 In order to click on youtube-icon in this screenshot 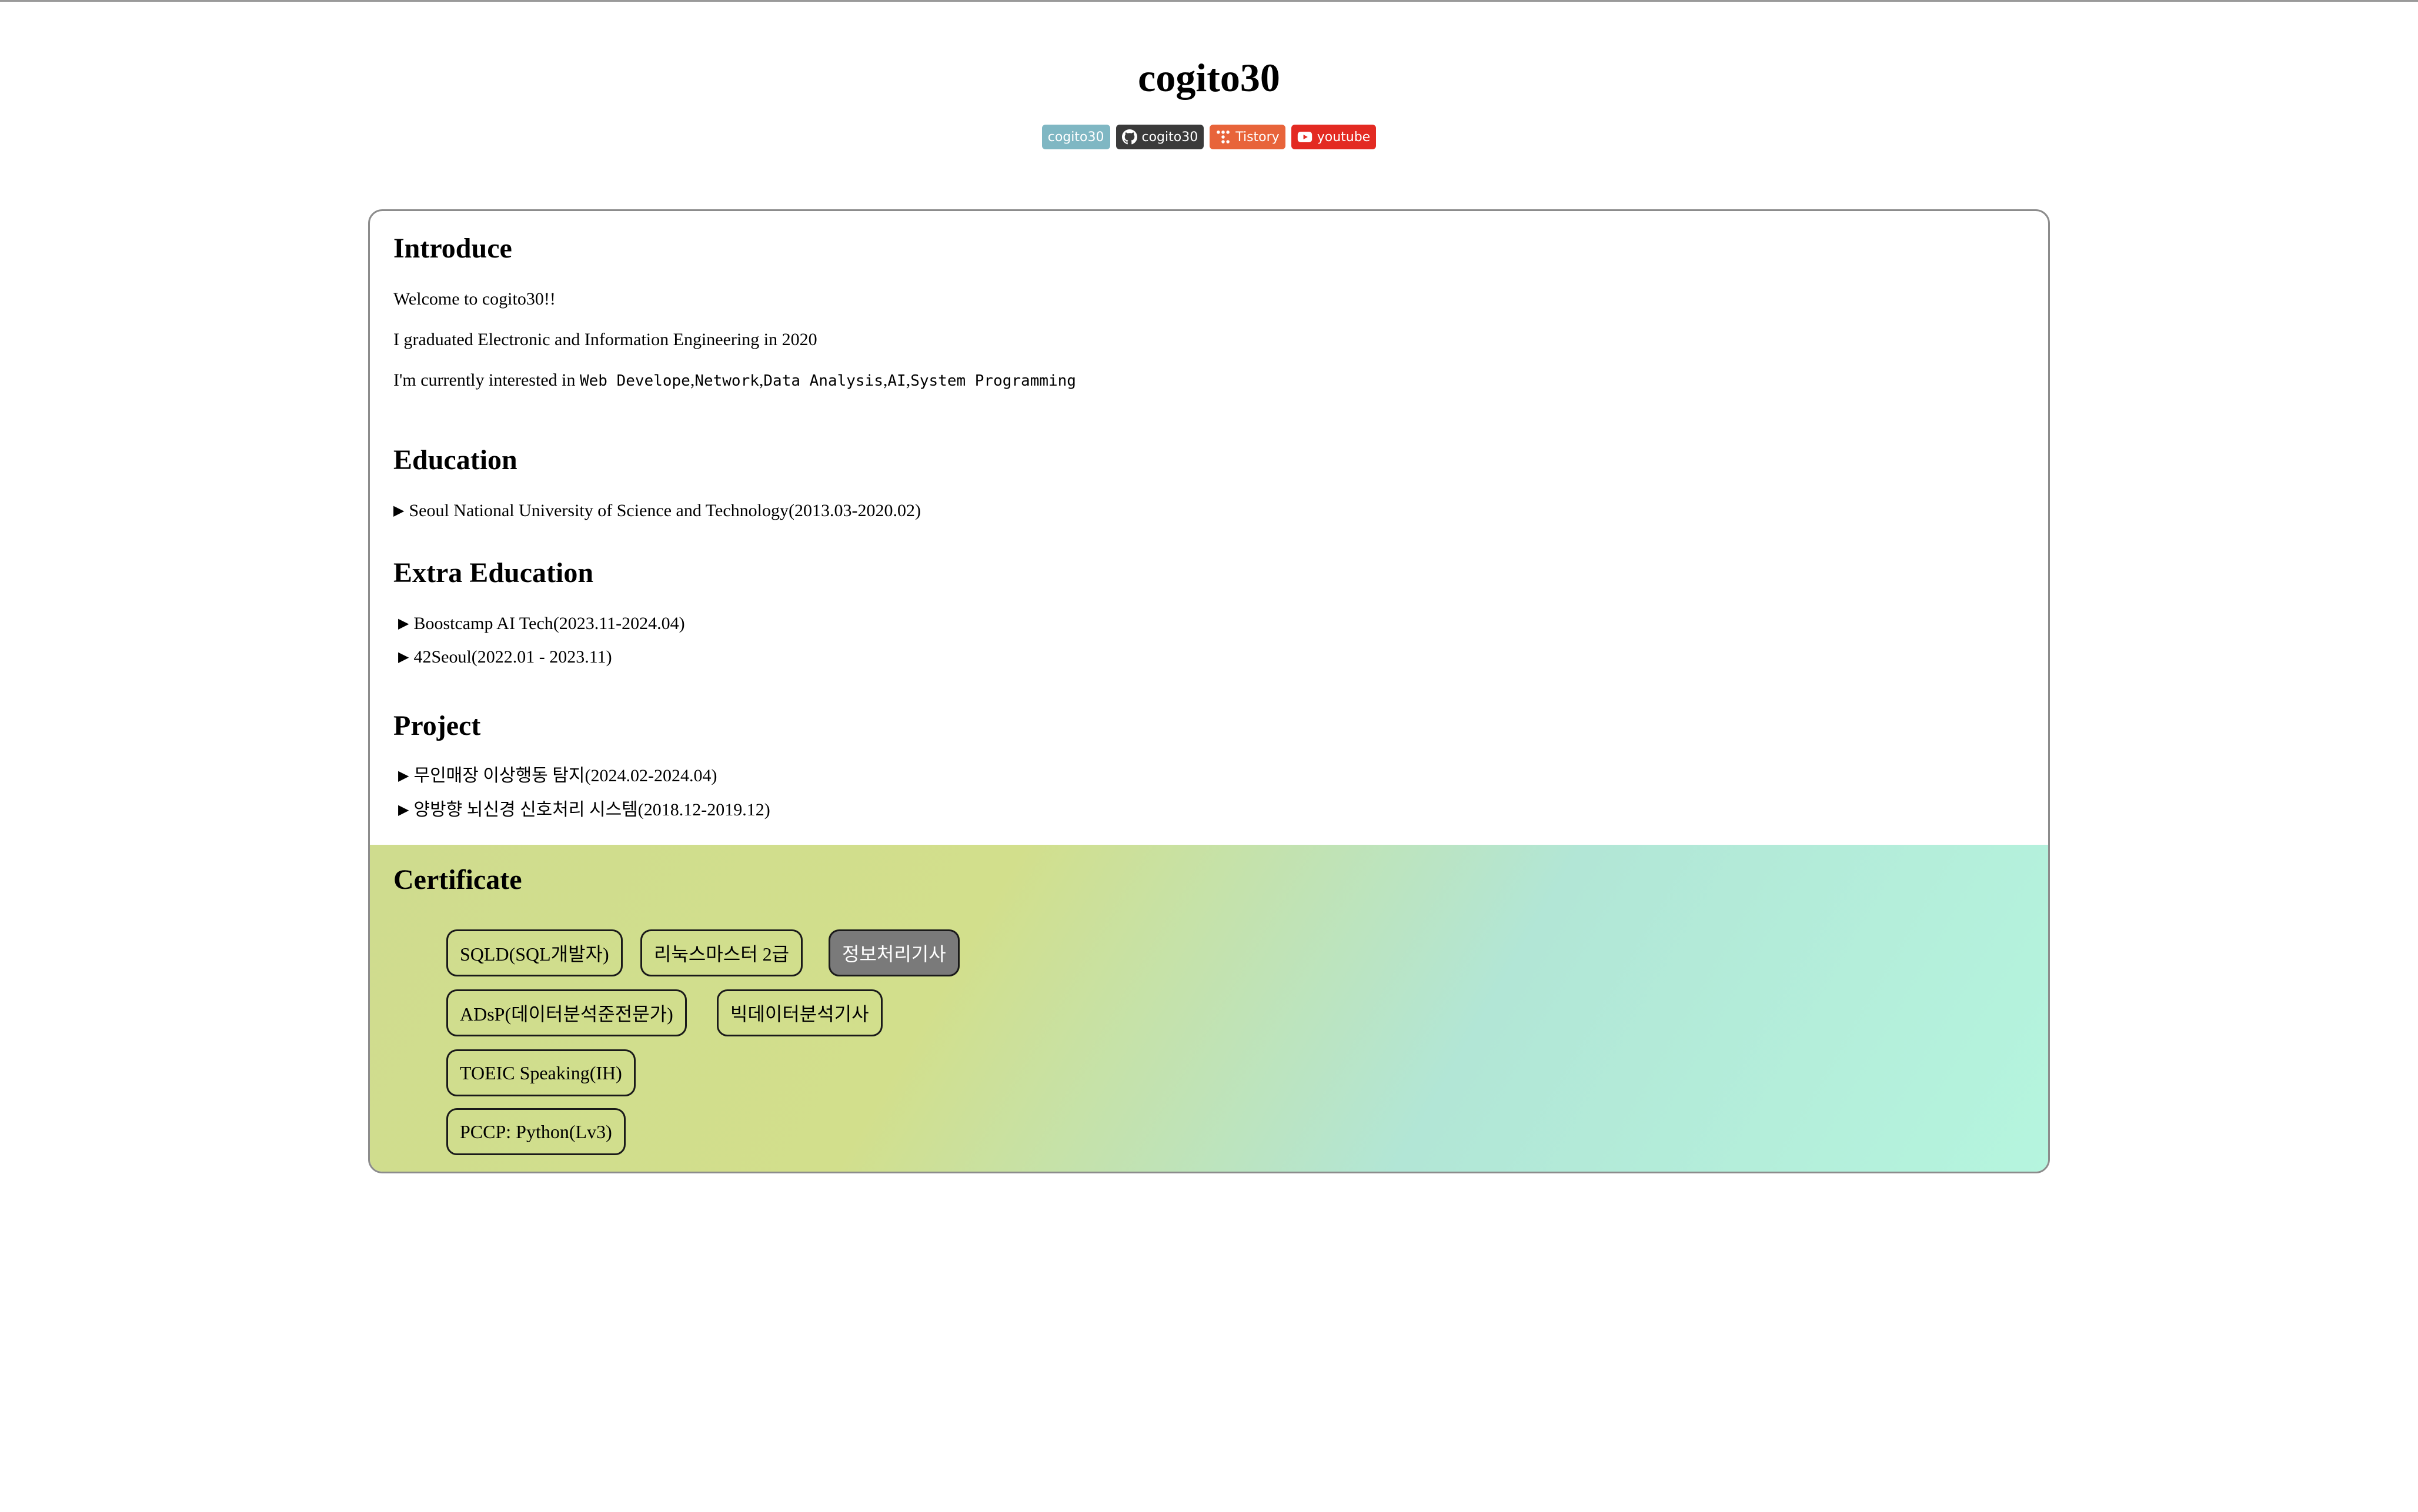, I will do `click(1304, 137)`.